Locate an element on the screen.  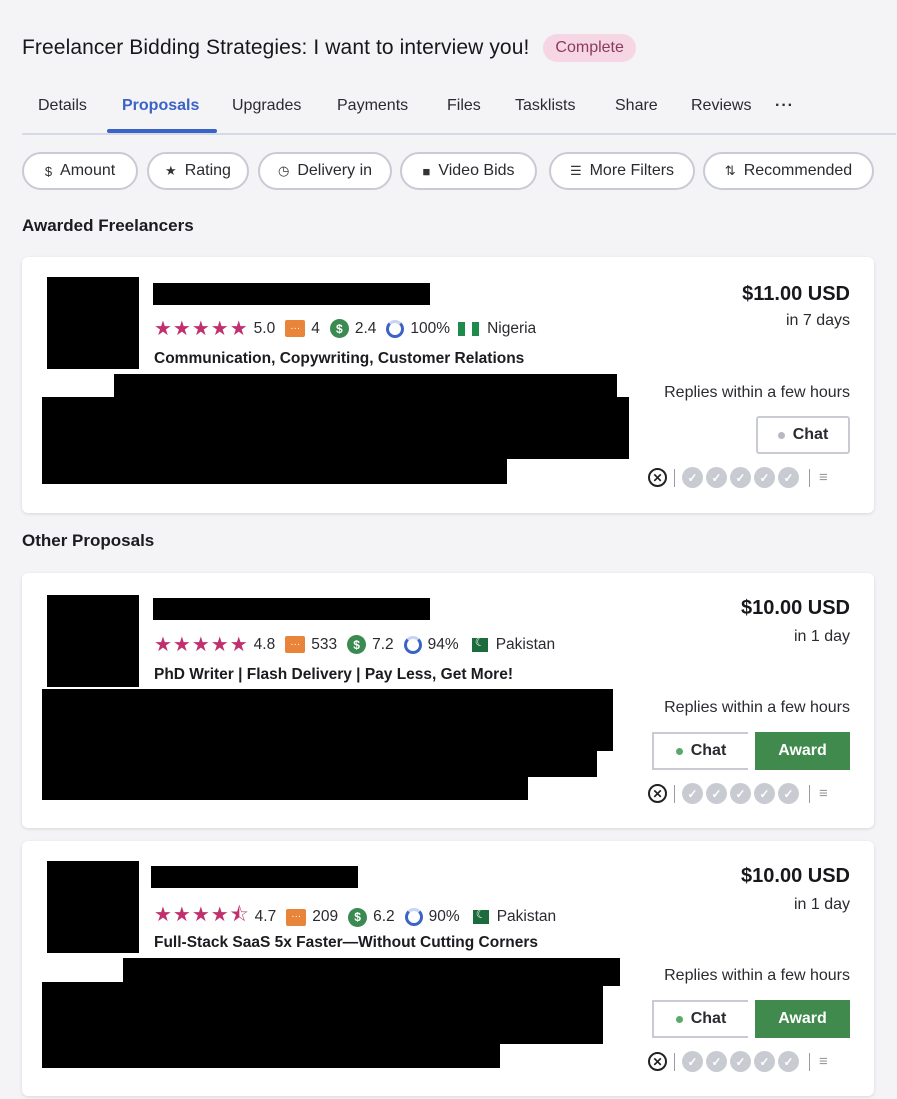
nigeria-flag-icon is located at coordinates (469, 328).